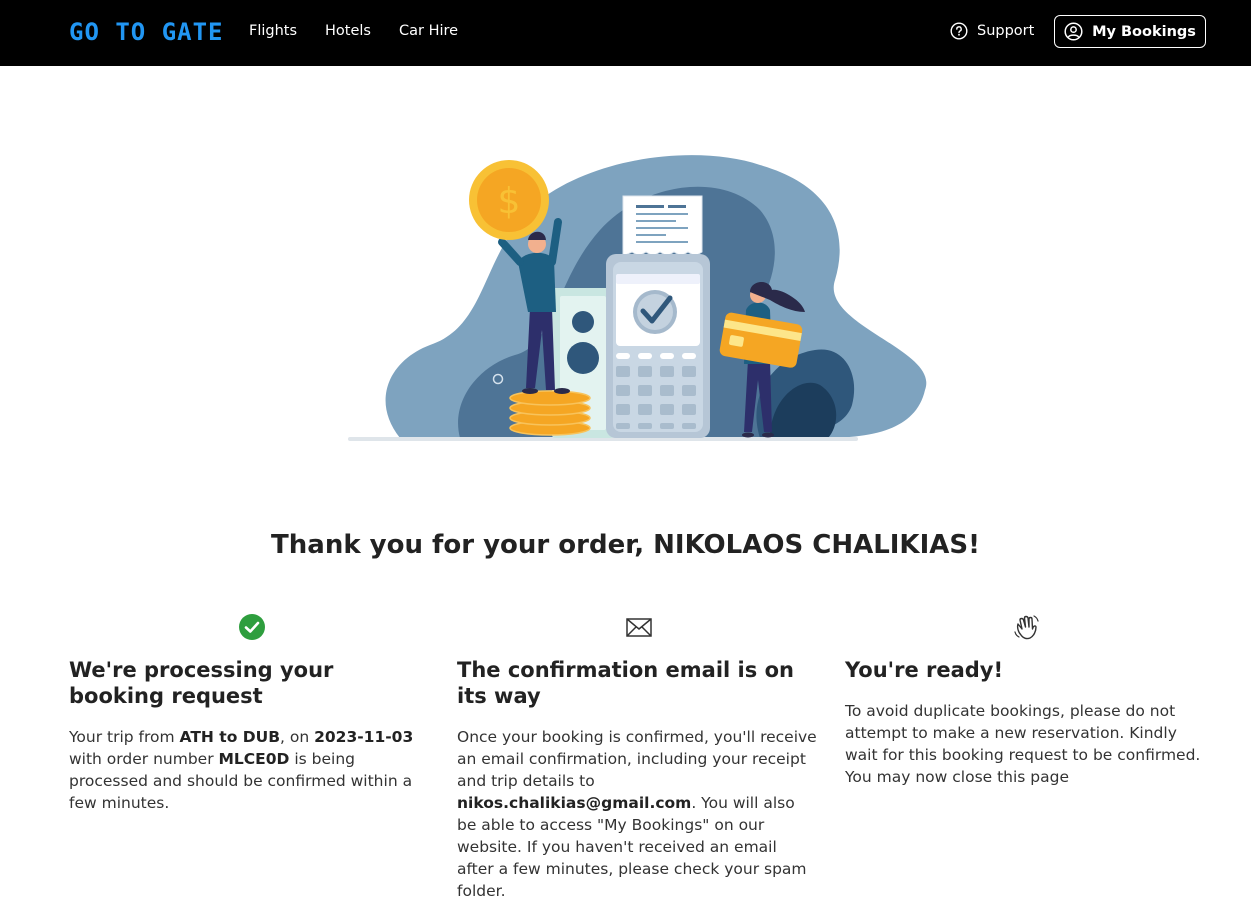  I want to click on processing-title: We're processing your booking request, so click(201, 683).